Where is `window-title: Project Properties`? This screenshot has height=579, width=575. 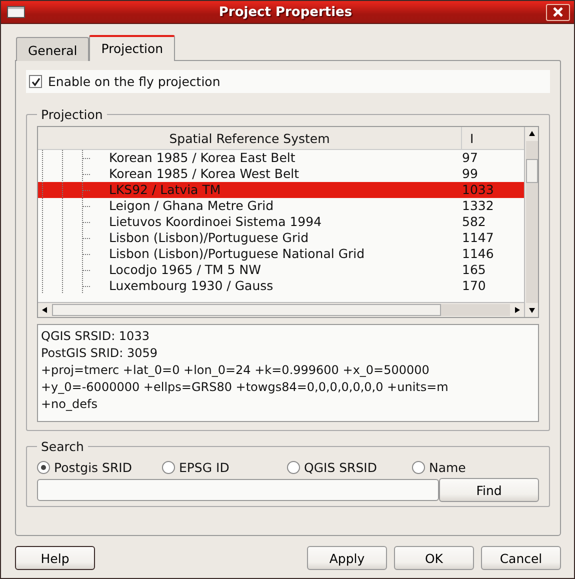 window-title: Project Properties is located at coordinates (286, 12).